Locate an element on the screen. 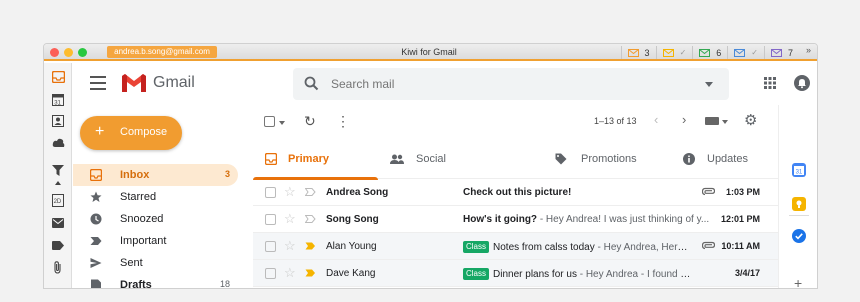 The width and height of the screenshot is (860, 302). nav-item-inbox: Inbox 3 is located at coordinates (155, 175).